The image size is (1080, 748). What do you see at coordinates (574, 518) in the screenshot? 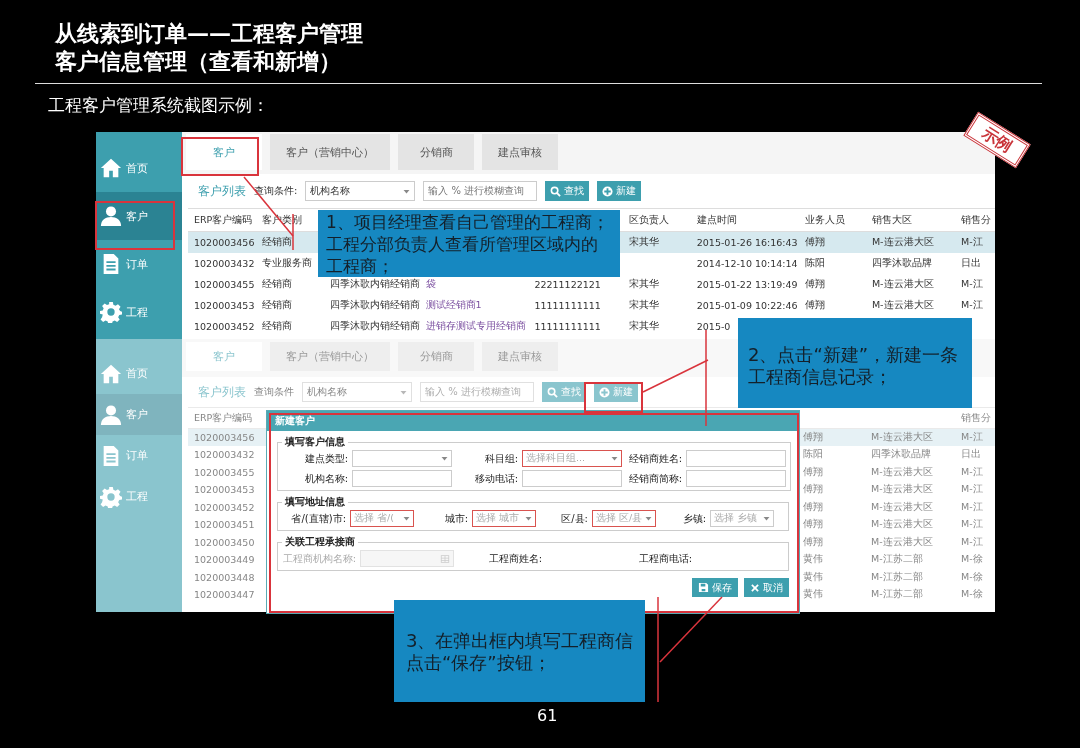
I see `field-label: 区/县:` at bounding box center [574, 518].